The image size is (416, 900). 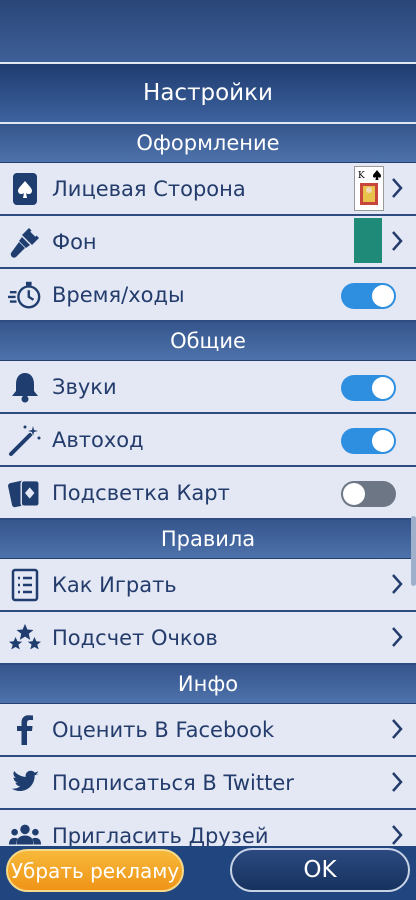 I want to click on magic-wand-icon, so click(x=25, y=440).